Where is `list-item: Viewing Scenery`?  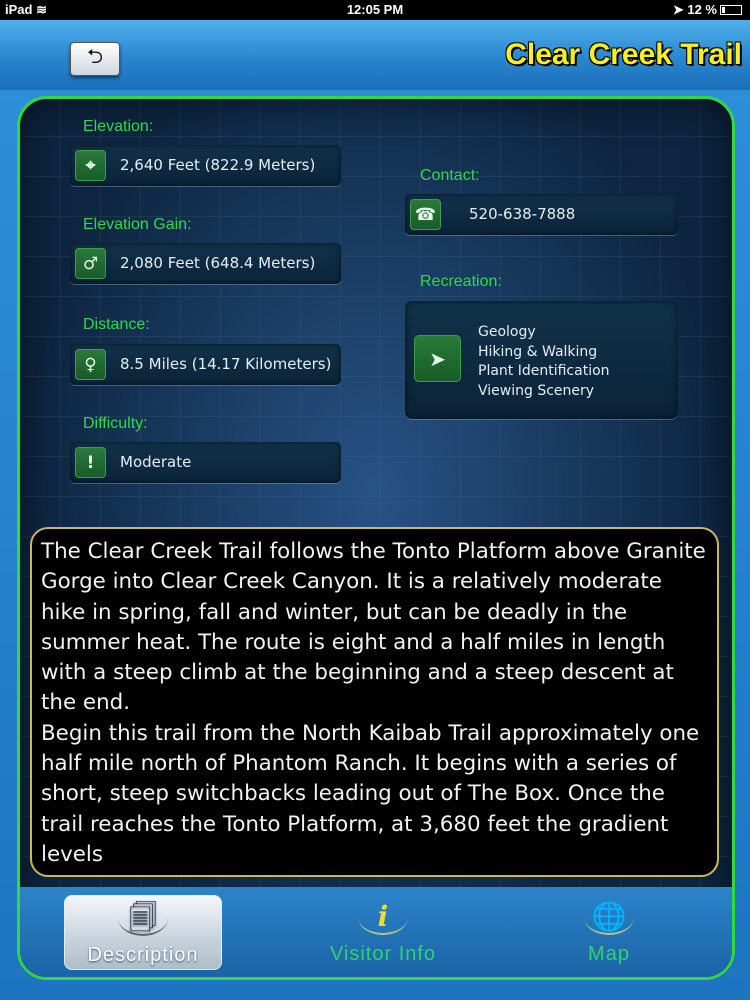
list-item: Viewing Scenery is located at coordinates (536, 390).